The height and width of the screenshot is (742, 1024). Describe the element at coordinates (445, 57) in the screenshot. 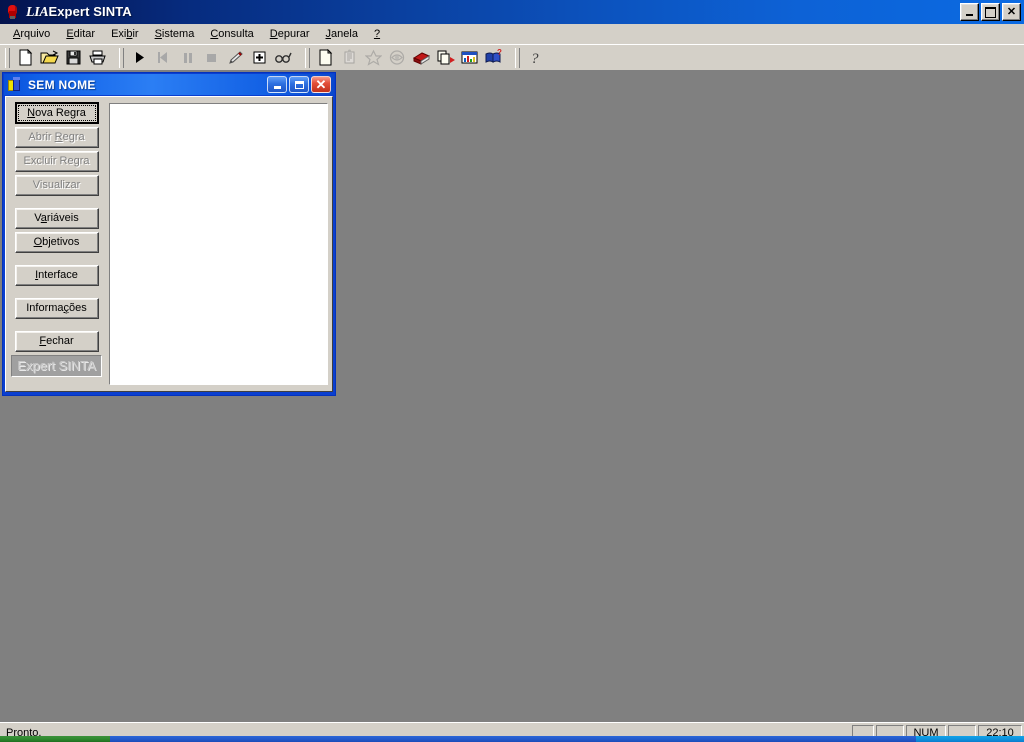

I see `copy-forward-icon` at that location.